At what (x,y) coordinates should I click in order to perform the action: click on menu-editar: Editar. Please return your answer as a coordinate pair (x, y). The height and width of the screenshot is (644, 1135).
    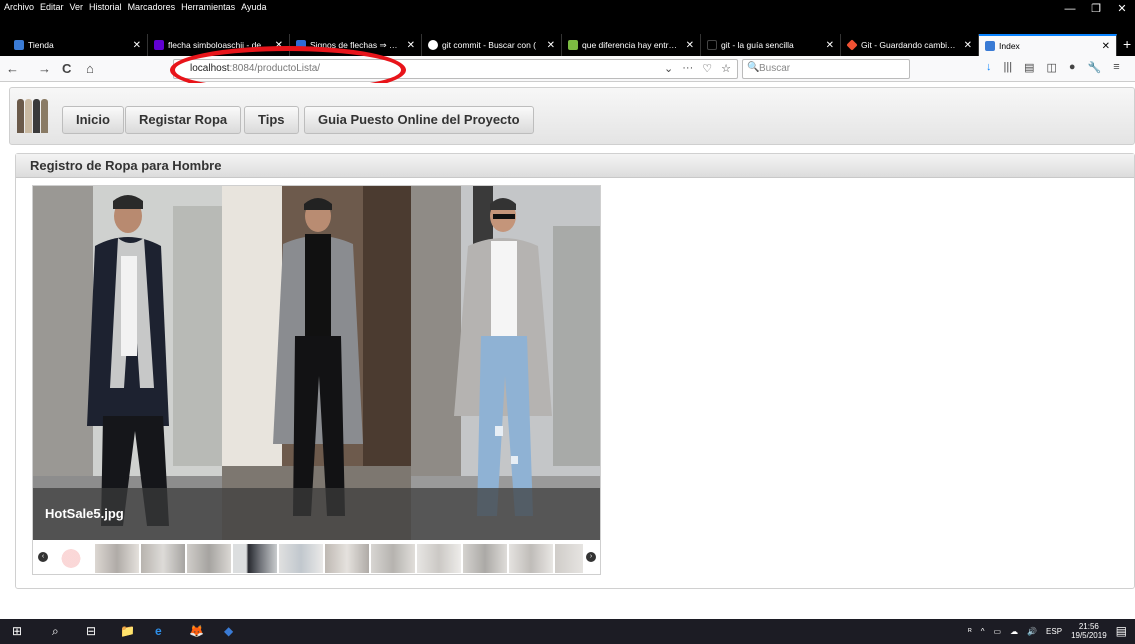
    Looking at the image, I should click on (52, 7).